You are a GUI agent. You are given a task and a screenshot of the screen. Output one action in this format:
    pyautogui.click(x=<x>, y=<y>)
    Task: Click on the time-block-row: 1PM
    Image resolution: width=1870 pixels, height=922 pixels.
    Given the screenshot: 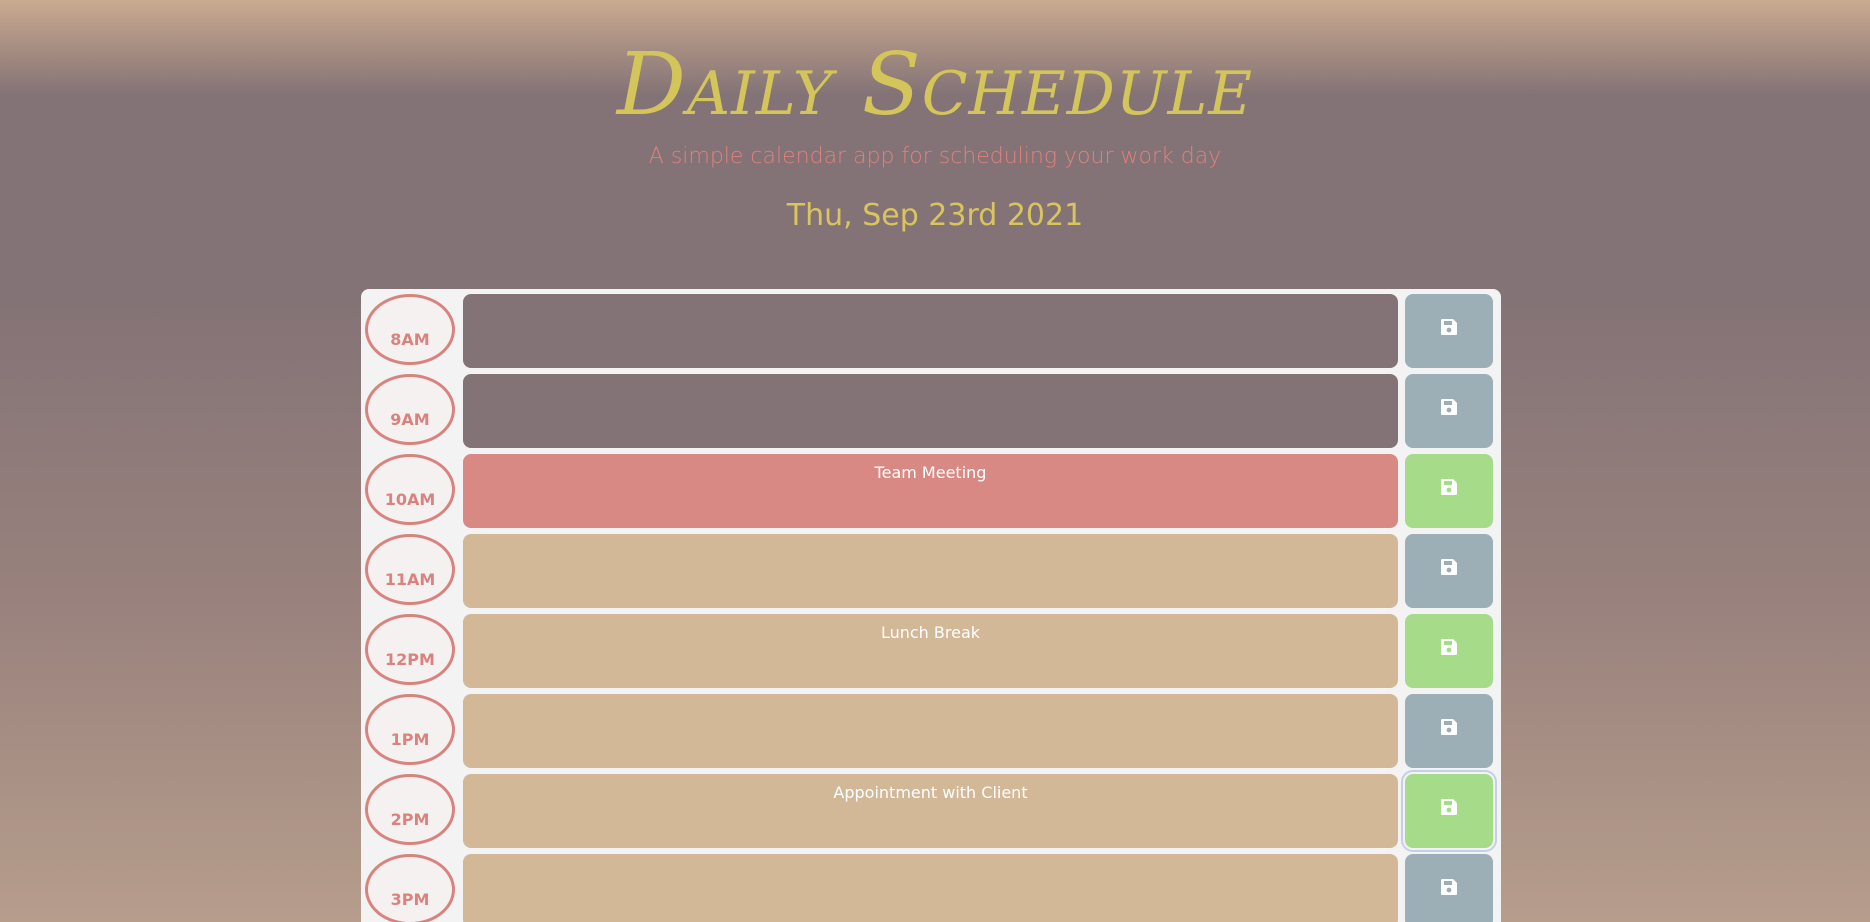 What is the action you would take?
    pyautogui.click(x=931, y=729)
    